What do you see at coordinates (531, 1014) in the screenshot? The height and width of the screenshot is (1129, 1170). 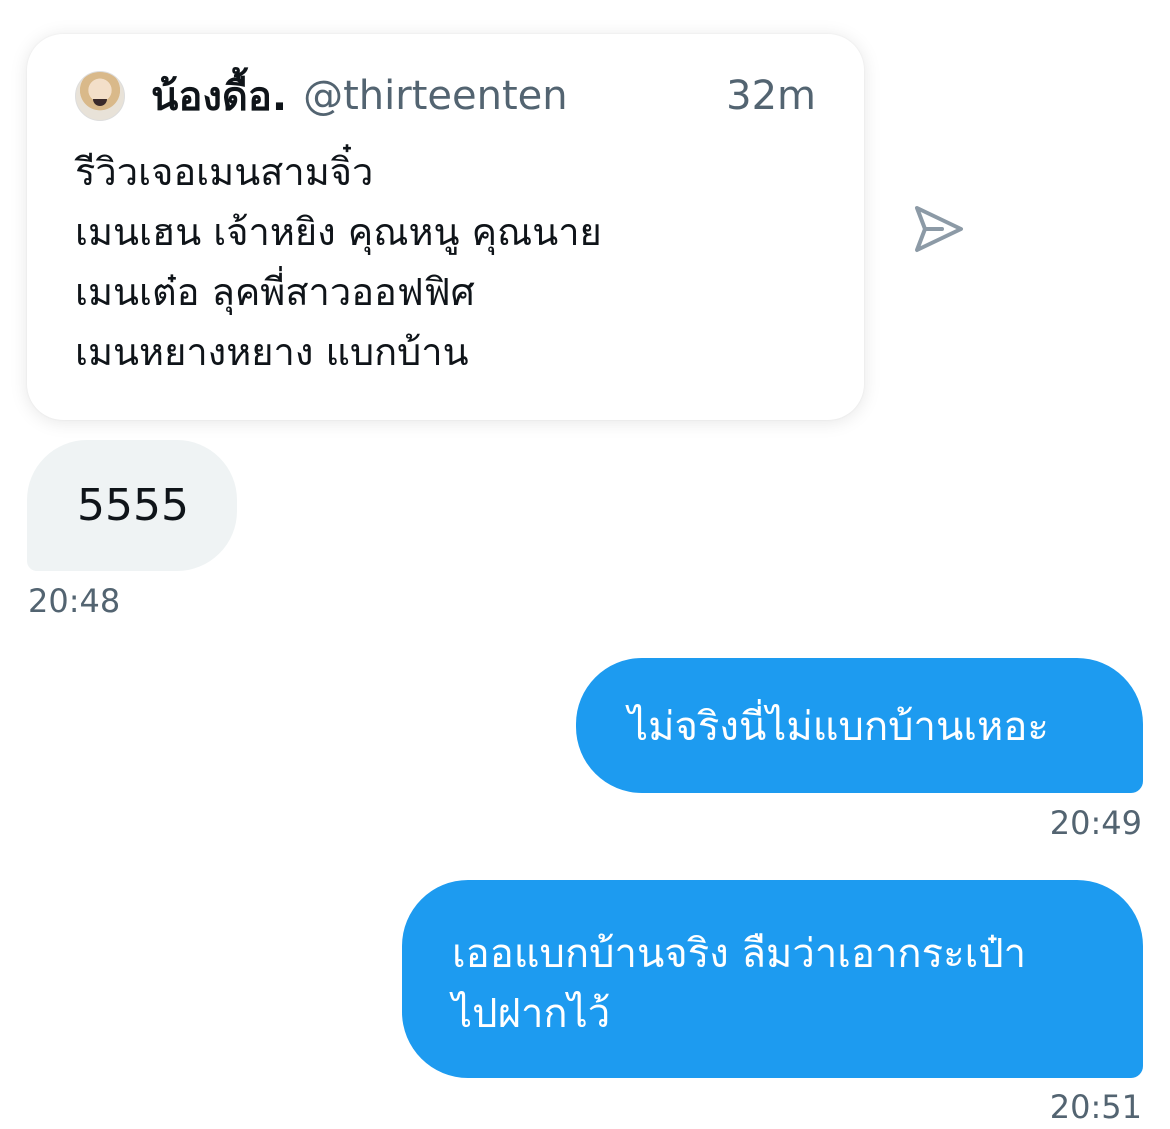 I see `message-text-line: ไปฝากไว้` at bounding box center [531, 1014].